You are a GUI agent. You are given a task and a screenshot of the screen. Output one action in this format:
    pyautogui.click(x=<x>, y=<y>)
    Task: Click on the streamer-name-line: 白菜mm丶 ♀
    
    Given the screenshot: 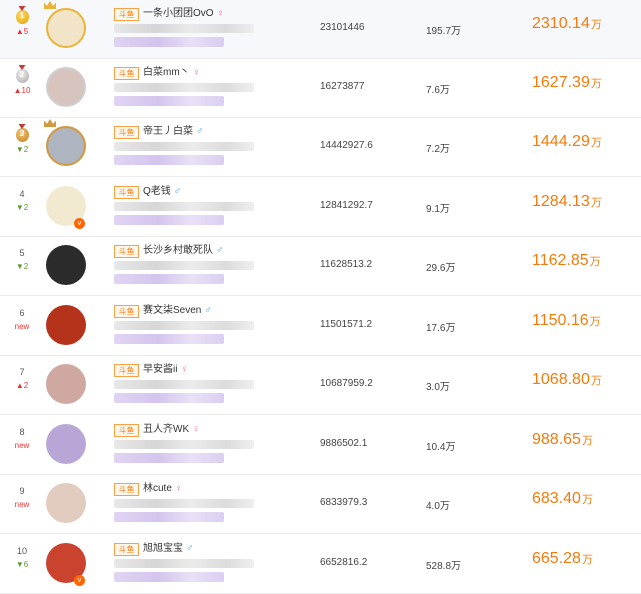 What is the action you would take?
    pyautogui.click(x=171, y=73)
    